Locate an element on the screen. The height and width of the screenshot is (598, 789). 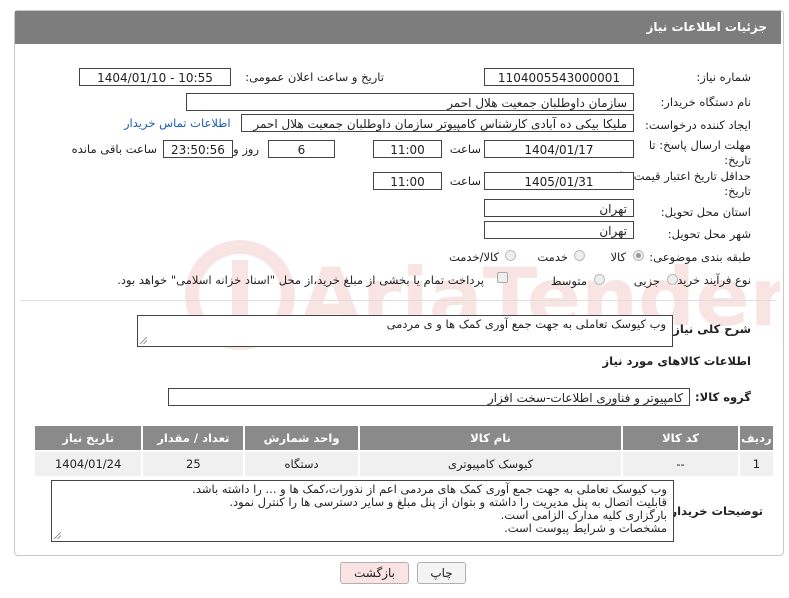
deadline-label-date: تاریخ: is located at coordinates (737, 160).